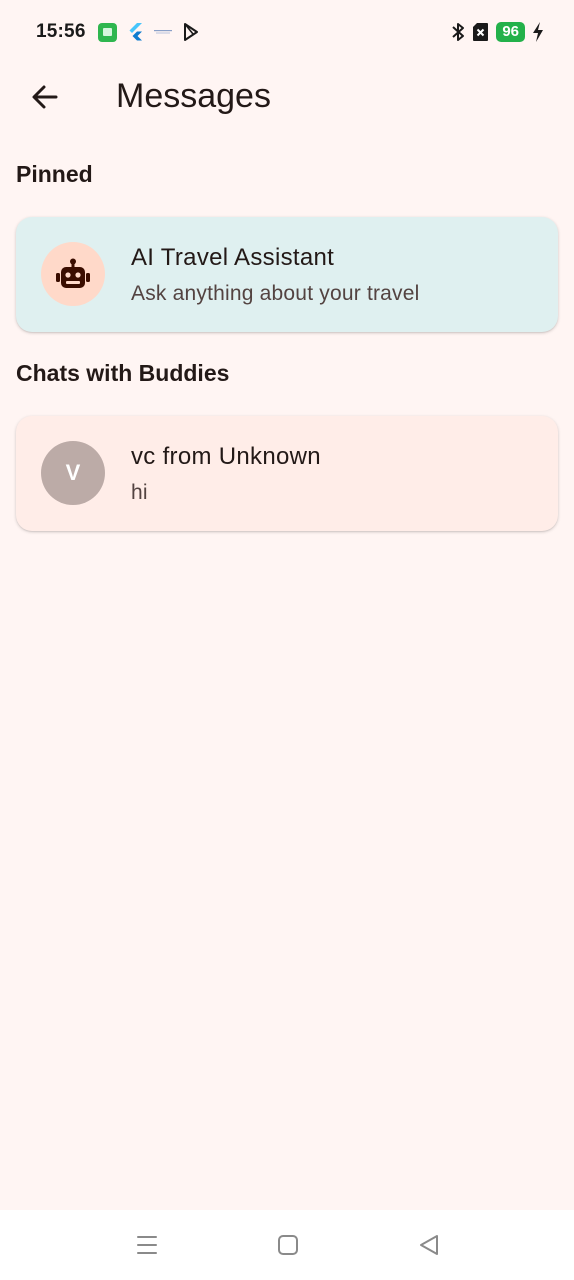  What do you see at coordinates (135, 32) in the screenshot?
I see `flutter-icon` at bounding box center [135, 32].